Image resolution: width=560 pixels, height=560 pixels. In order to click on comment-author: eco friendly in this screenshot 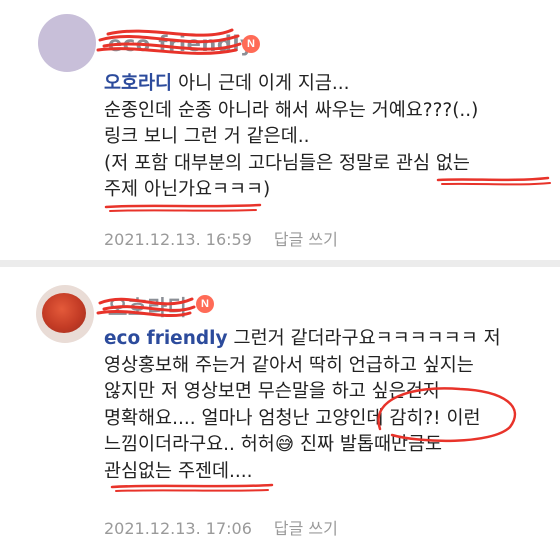, I will do `click(181, 44)`.